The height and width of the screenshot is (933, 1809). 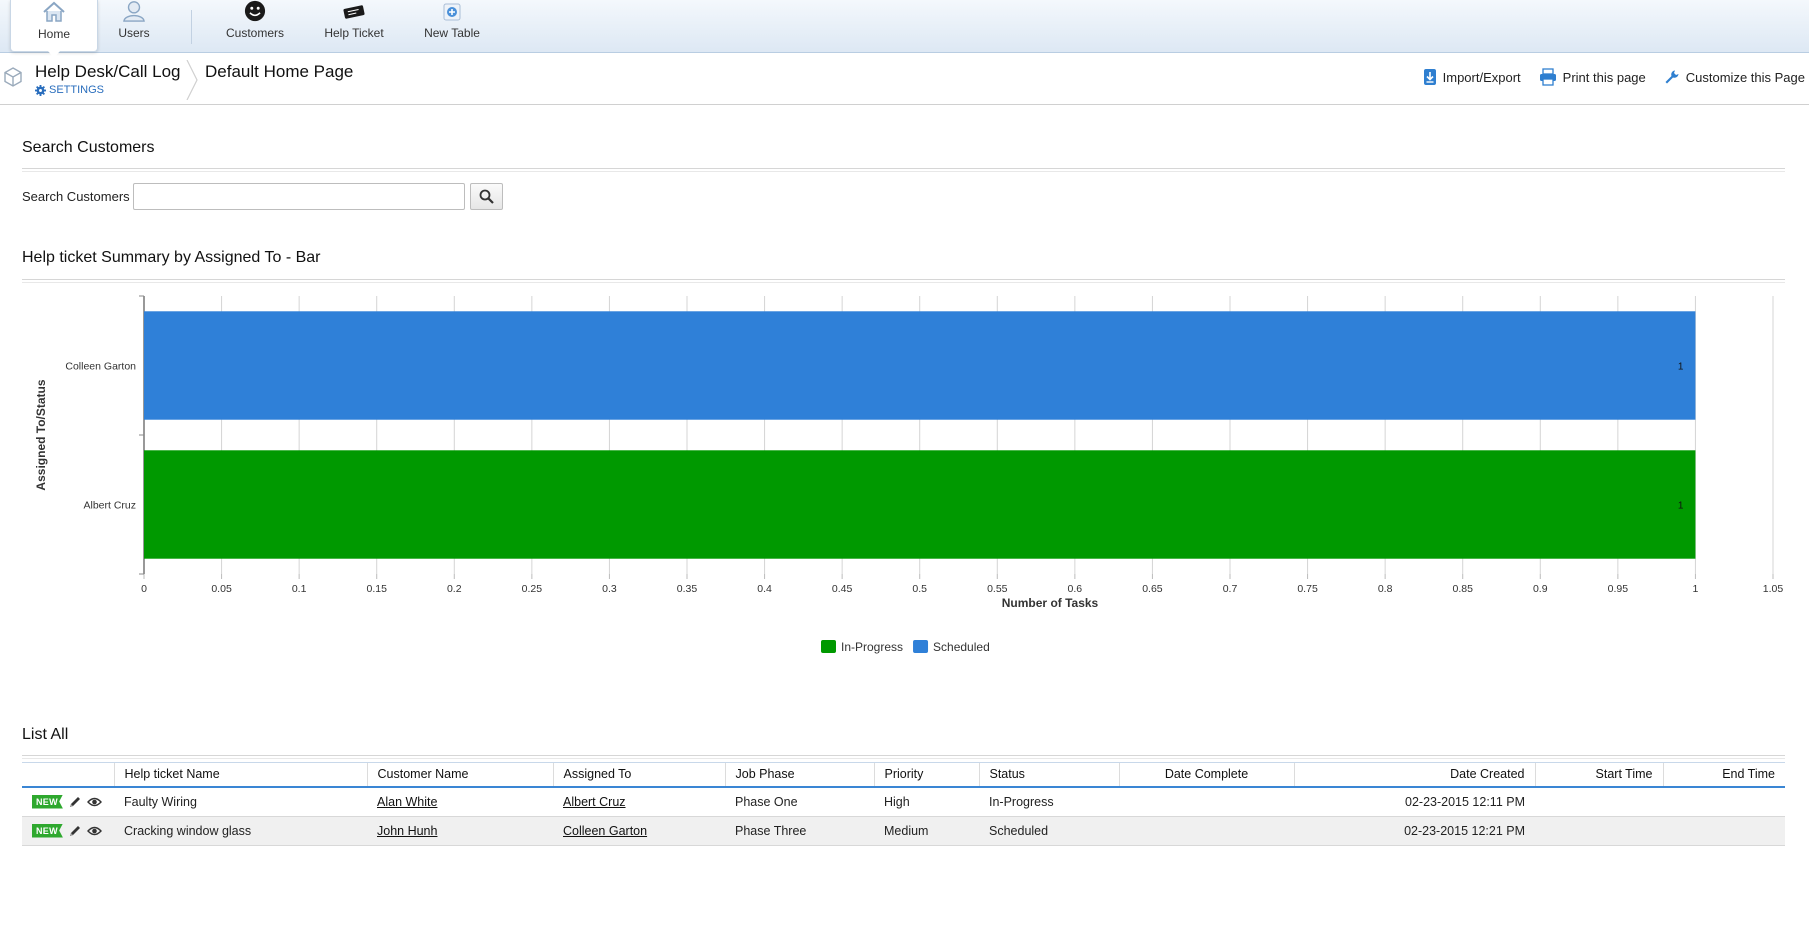 I want to click on column-header-end-time: End Time, so click(x=1723, y=775).